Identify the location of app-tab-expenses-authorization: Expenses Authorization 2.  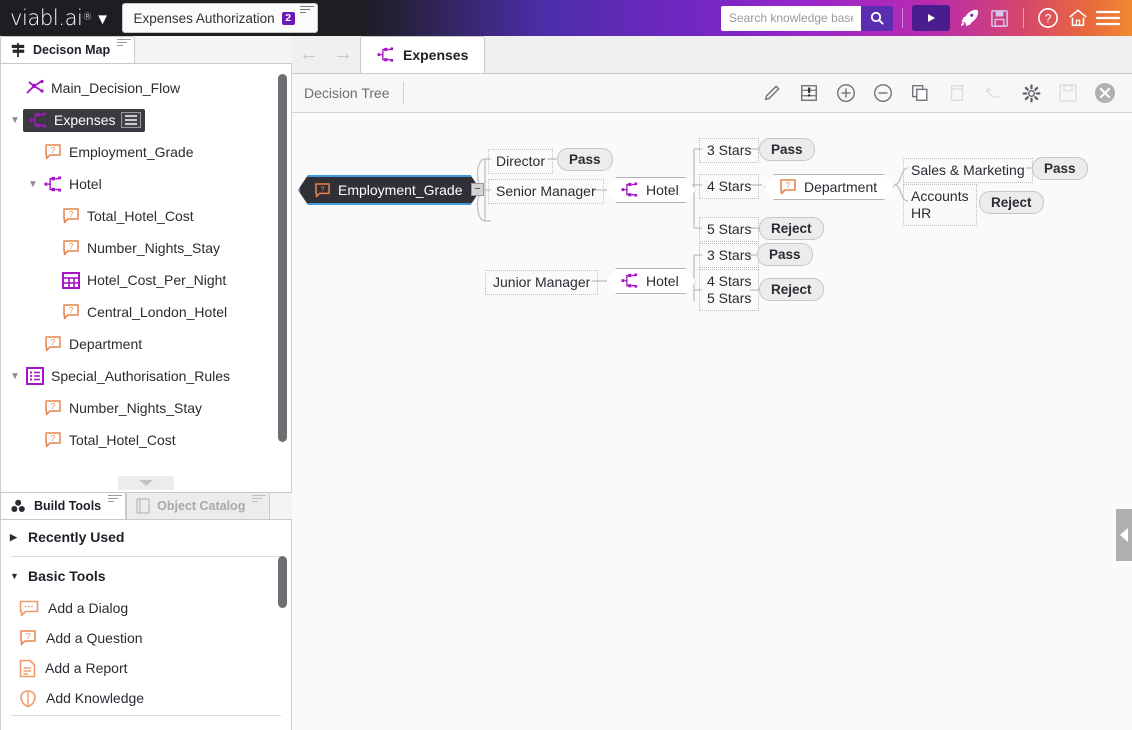
(219, 18).